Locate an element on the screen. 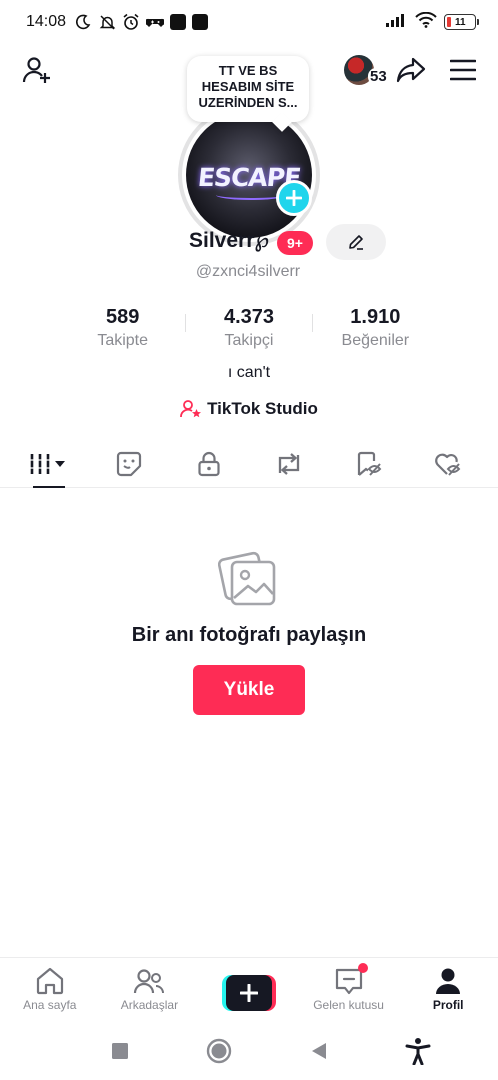 The width and height of the screenshot is (498, 1080). create-plus-icon is located at coordinates (248, 993).